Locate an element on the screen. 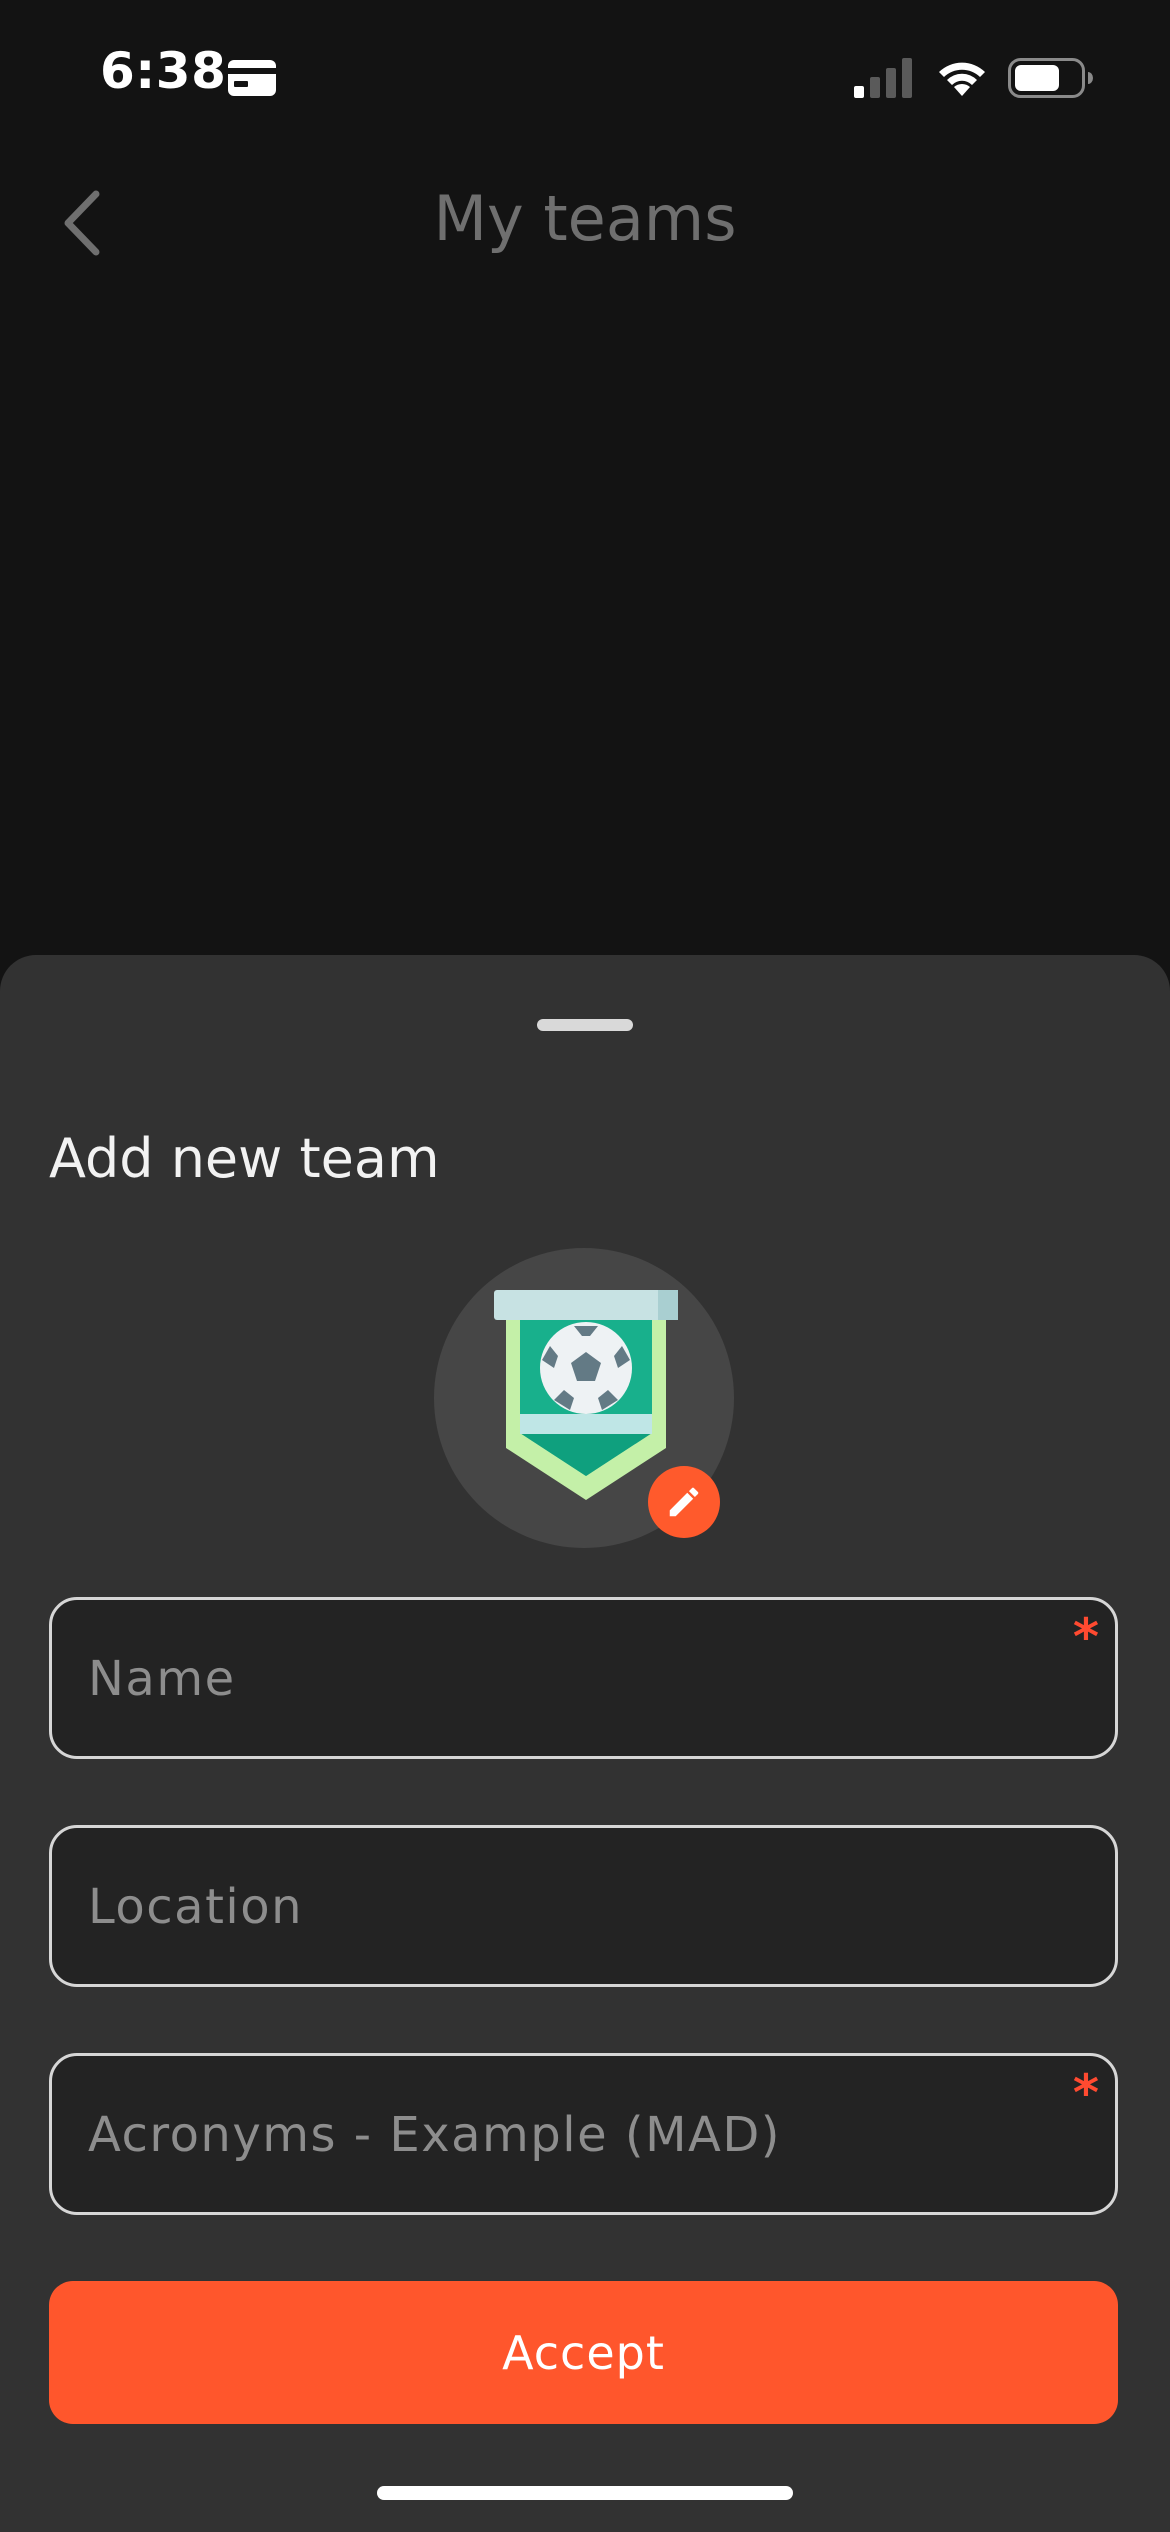 The width and height of the screenshot is (1170, 2532). status-time: 6:38 is located at coordinates (163, 71).